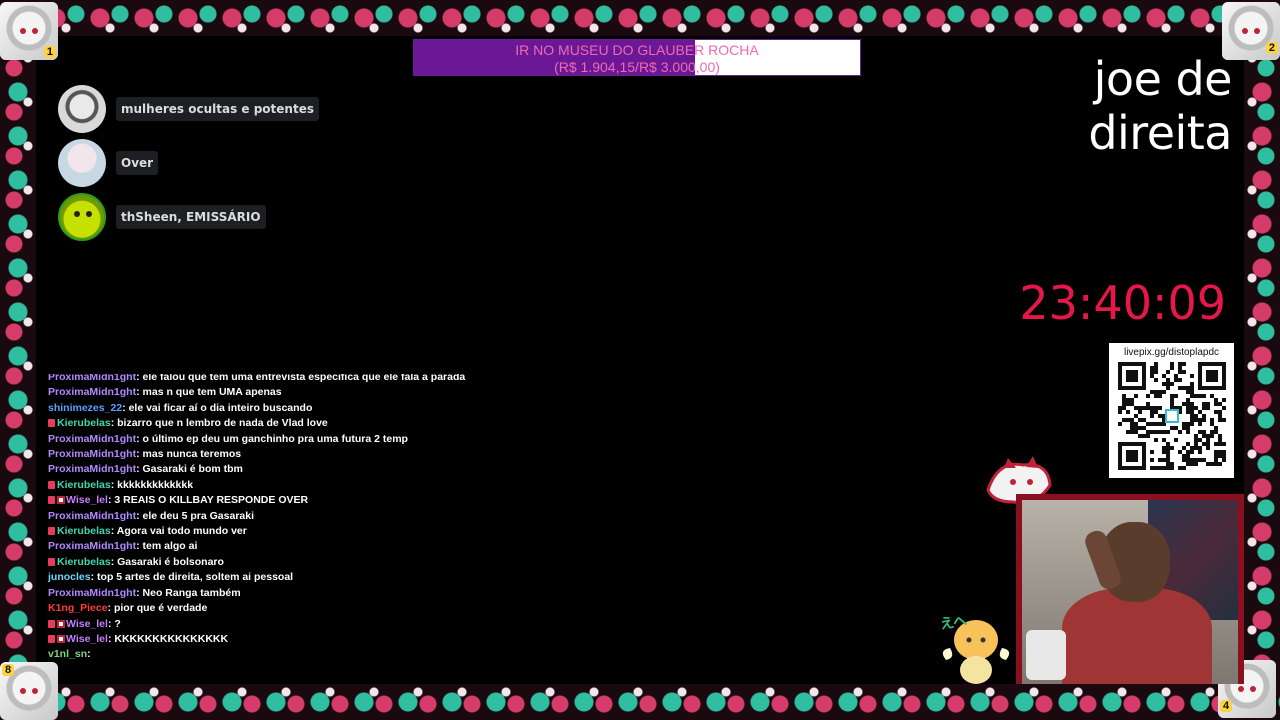 The height and width of the screenshot is (720, 1280). What do you see at coordinates (78, 608) in the screenshot?
I see `chat-username: K1ng_Piece` at bounding box center [78, 608].